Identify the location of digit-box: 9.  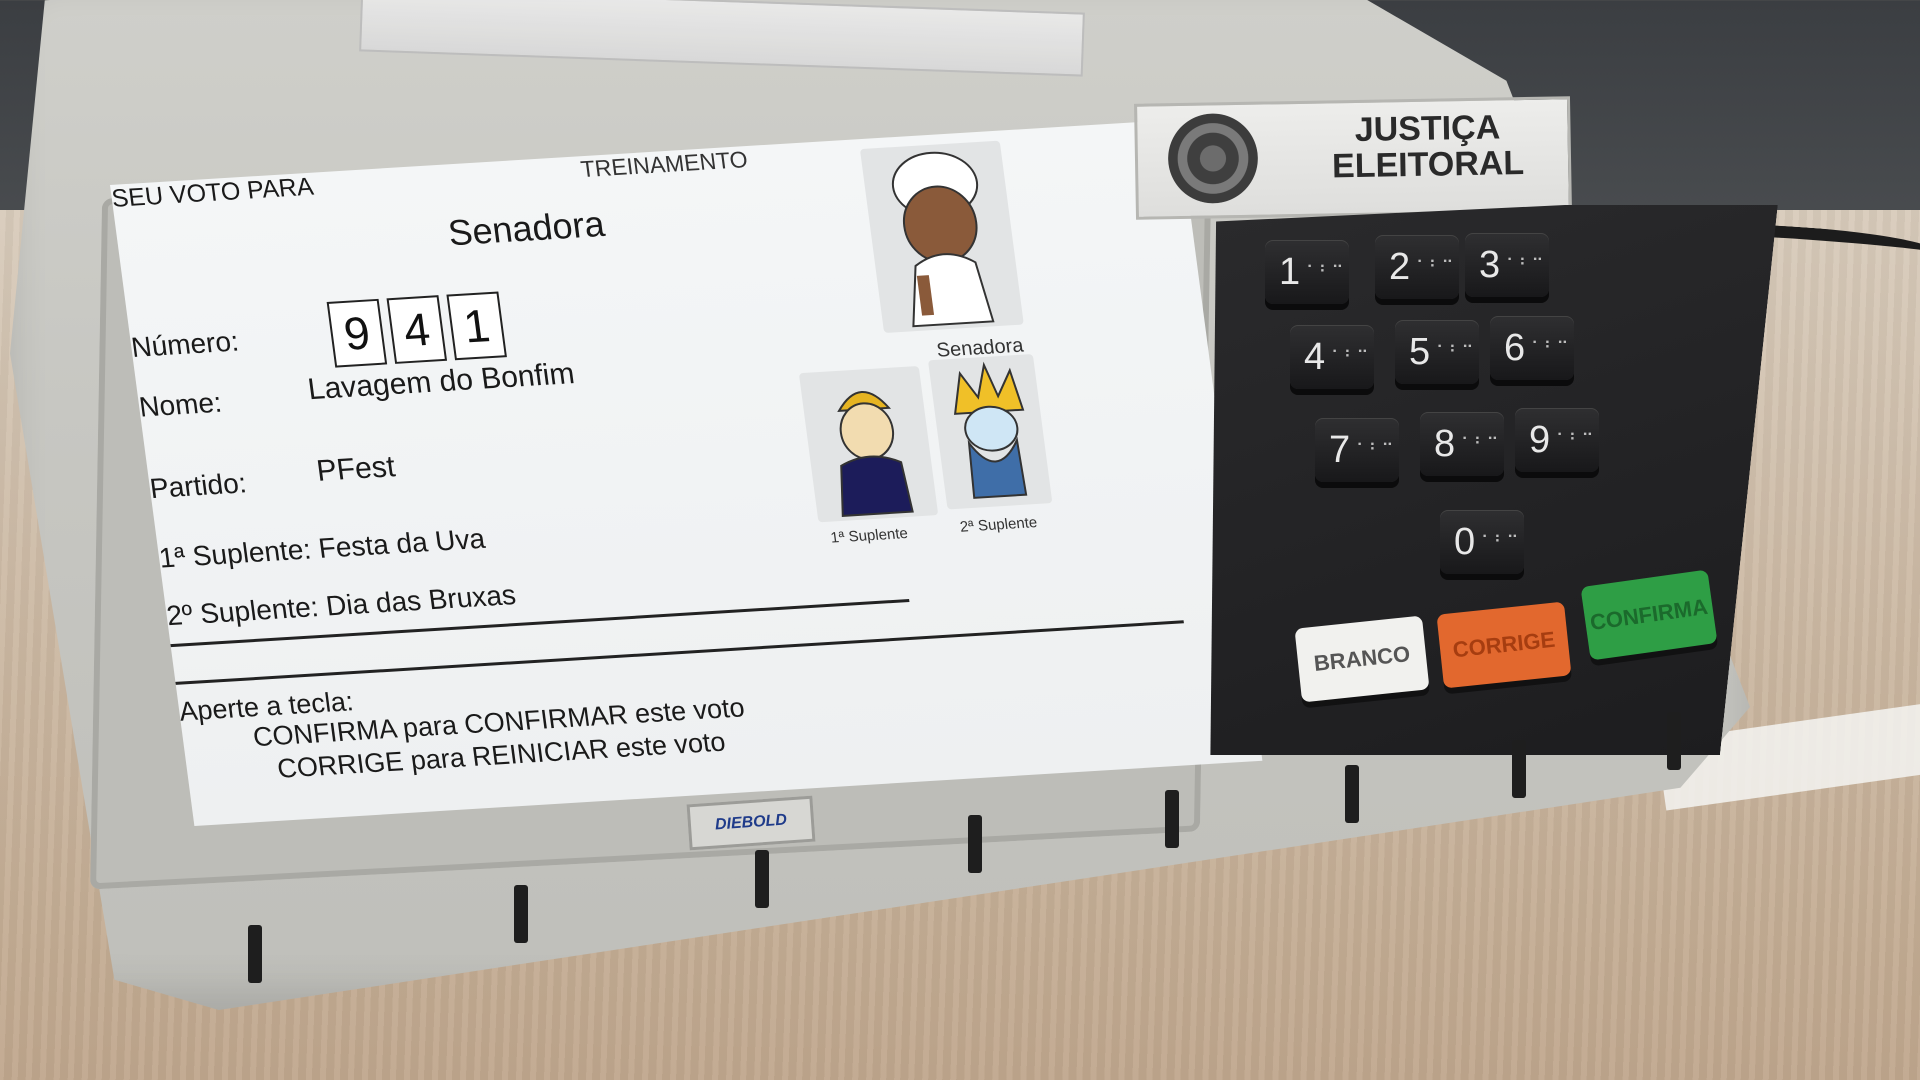
(357, 333).